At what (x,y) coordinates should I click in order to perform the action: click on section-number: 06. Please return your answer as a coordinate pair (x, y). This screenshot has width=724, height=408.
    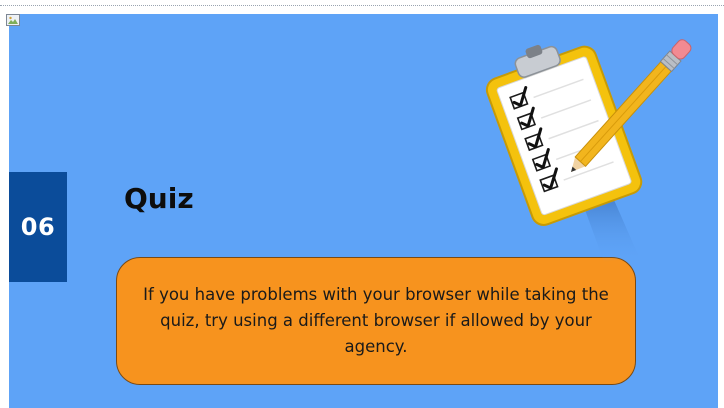
    Looking at the image, I should click on (38, 227).